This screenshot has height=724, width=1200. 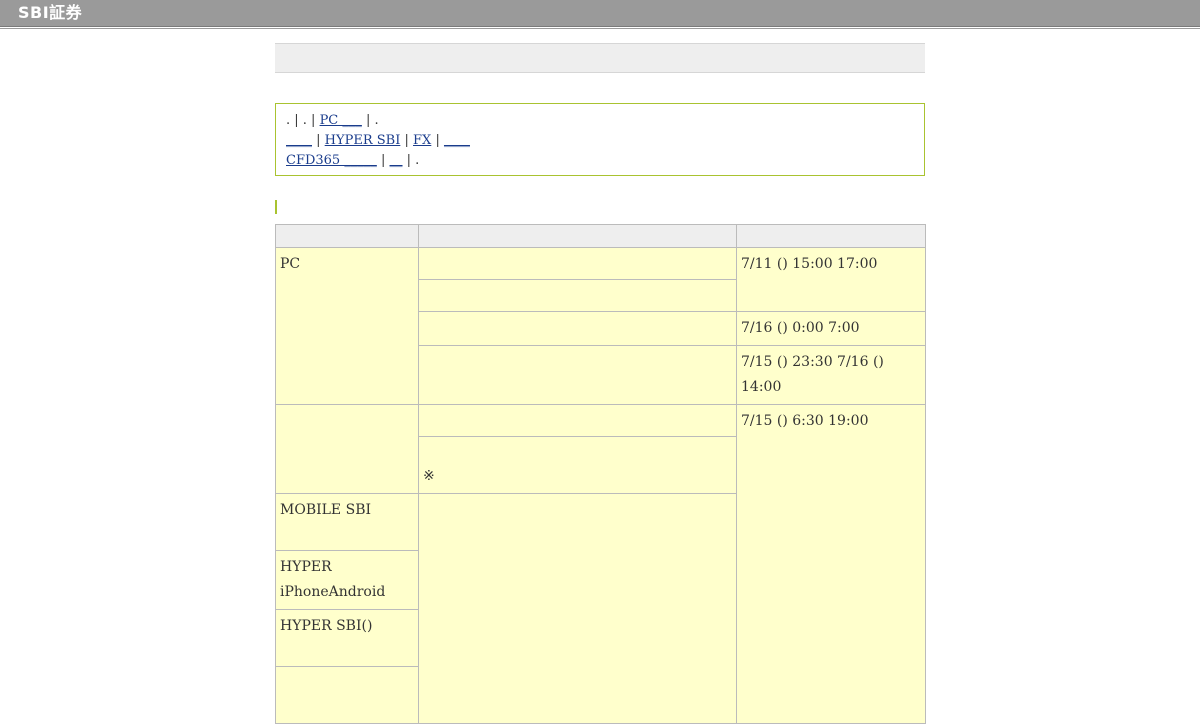 I want to click on service-label: PC, so click(x=290, y=264).